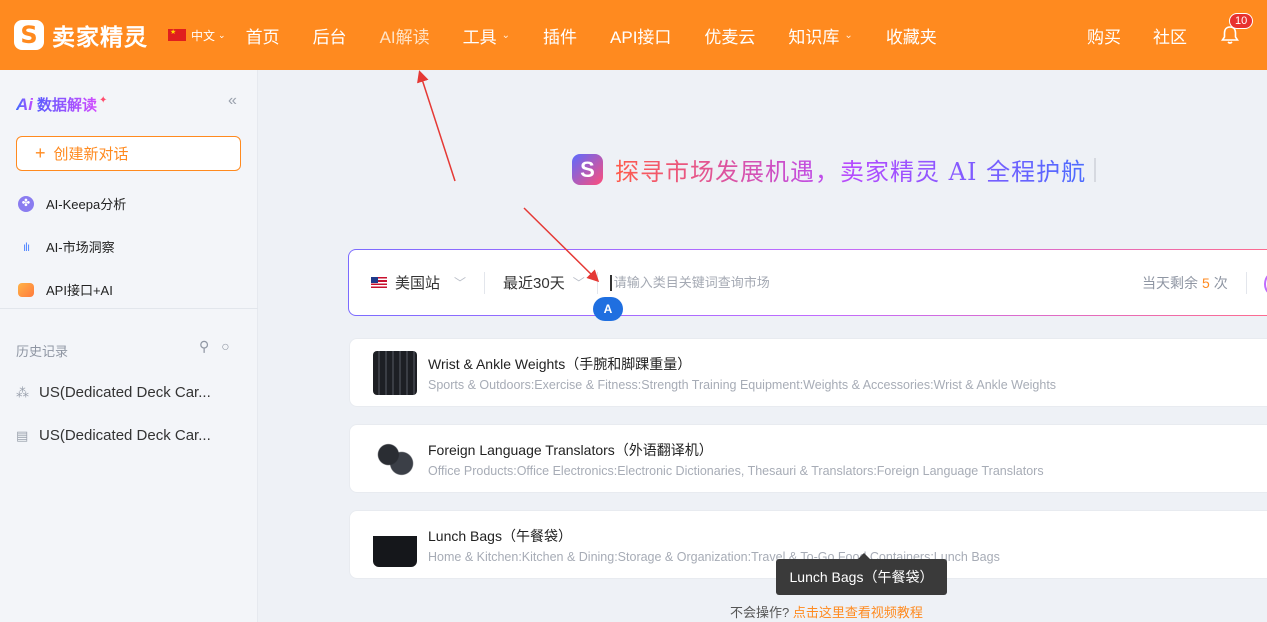  I want to click on site-selector: 美国站 ﹀, so click(418, 282).